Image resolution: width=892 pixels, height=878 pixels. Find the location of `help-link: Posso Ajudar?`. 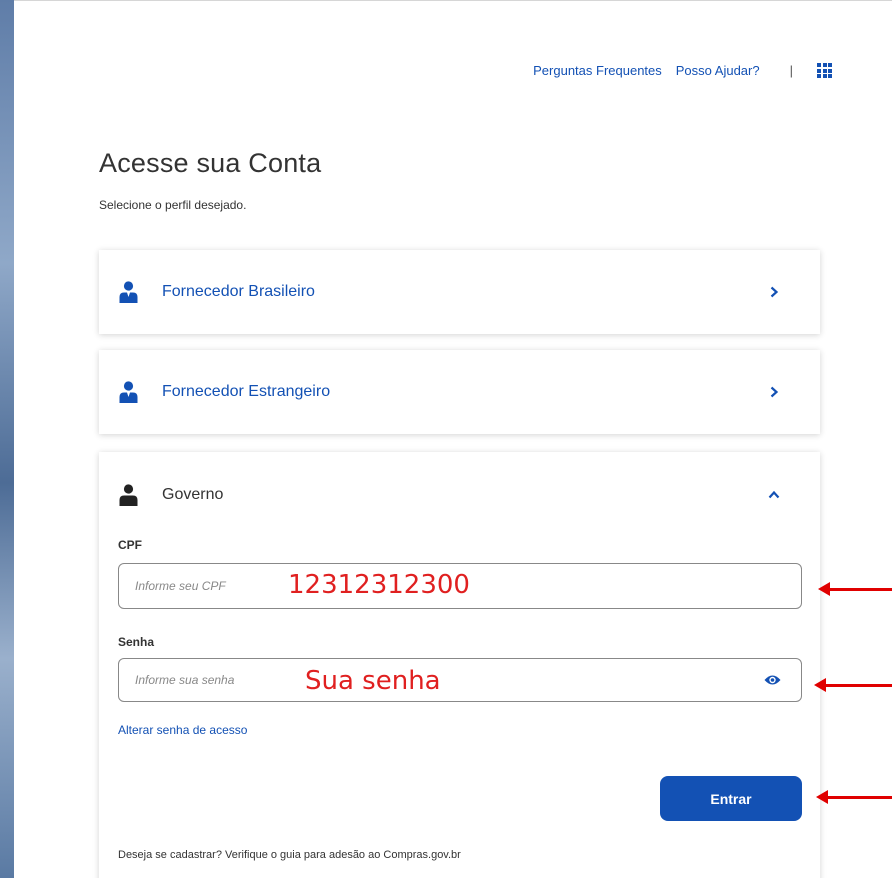

help-link: Posso Ajudar? is located at coordinates (718, 70).